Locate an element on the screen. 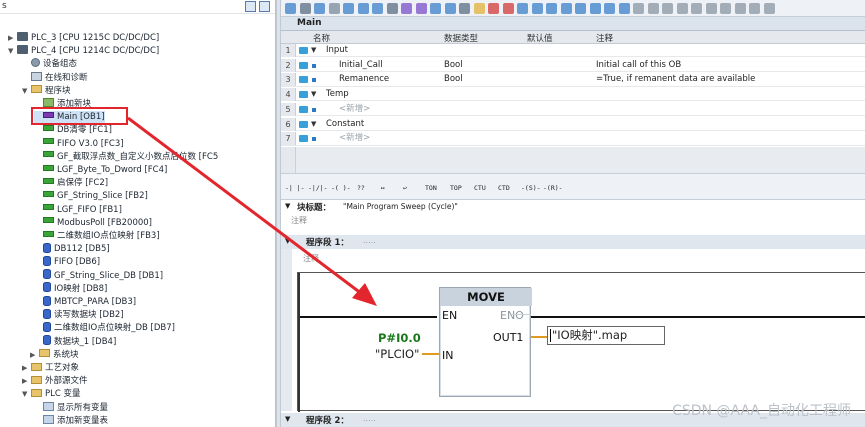 The height and width of the screenshot is (427, 865). tree-item: FIFO V3.0 [FC3] is located at coordinates (79, 144).